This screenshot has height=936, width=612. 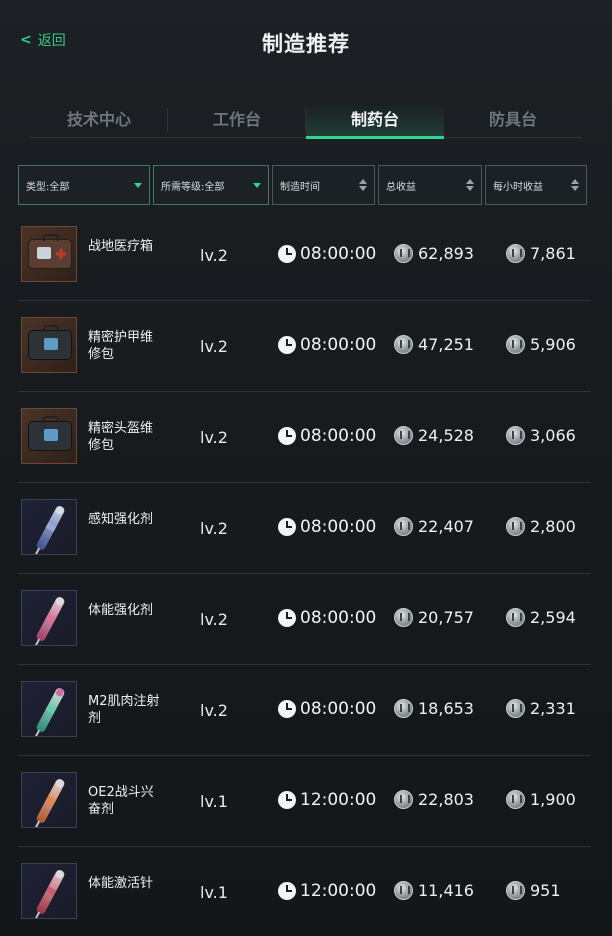 I want to click on item-name: OE2战斗兴奋剂, so click(x=121, y=801).